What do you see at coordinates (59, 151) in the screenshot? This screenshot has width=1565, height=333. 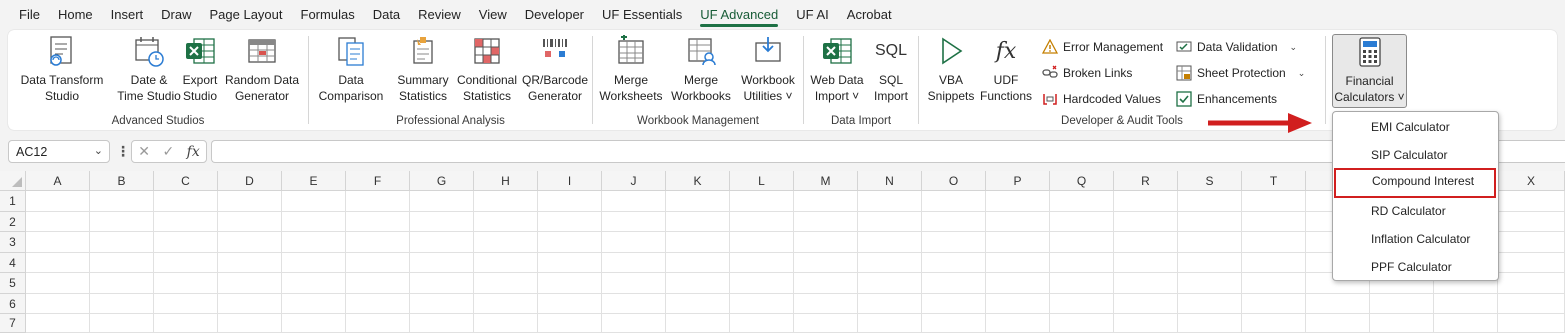 I see `name-box: AC12 ⌄` at bounding box center [59, 151].